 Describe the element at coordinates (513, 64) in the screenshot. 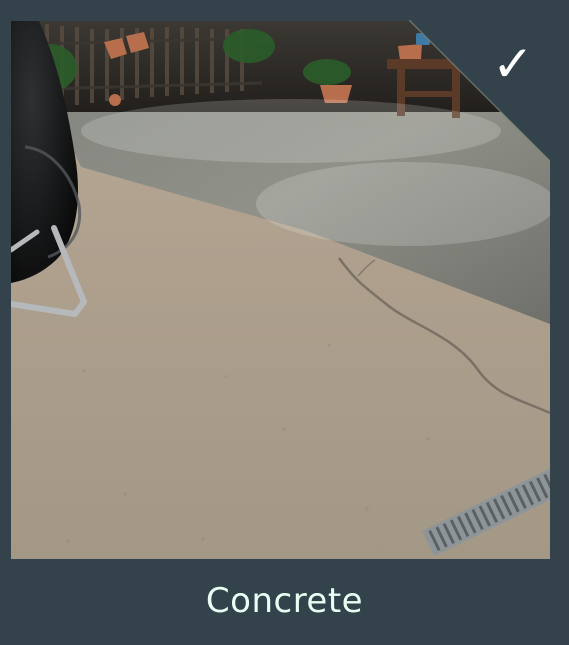

I see `checkmark-icon: ✓` at that location.